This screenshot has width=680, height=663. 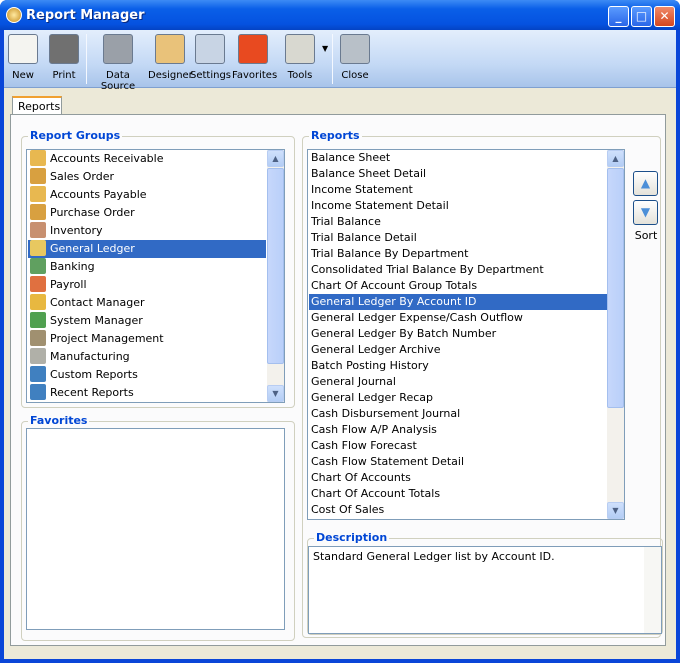 What do you see at coordinates (14, 15) in the screenshot?
I see `app-logo-icon` at bounding box center [14, 15].